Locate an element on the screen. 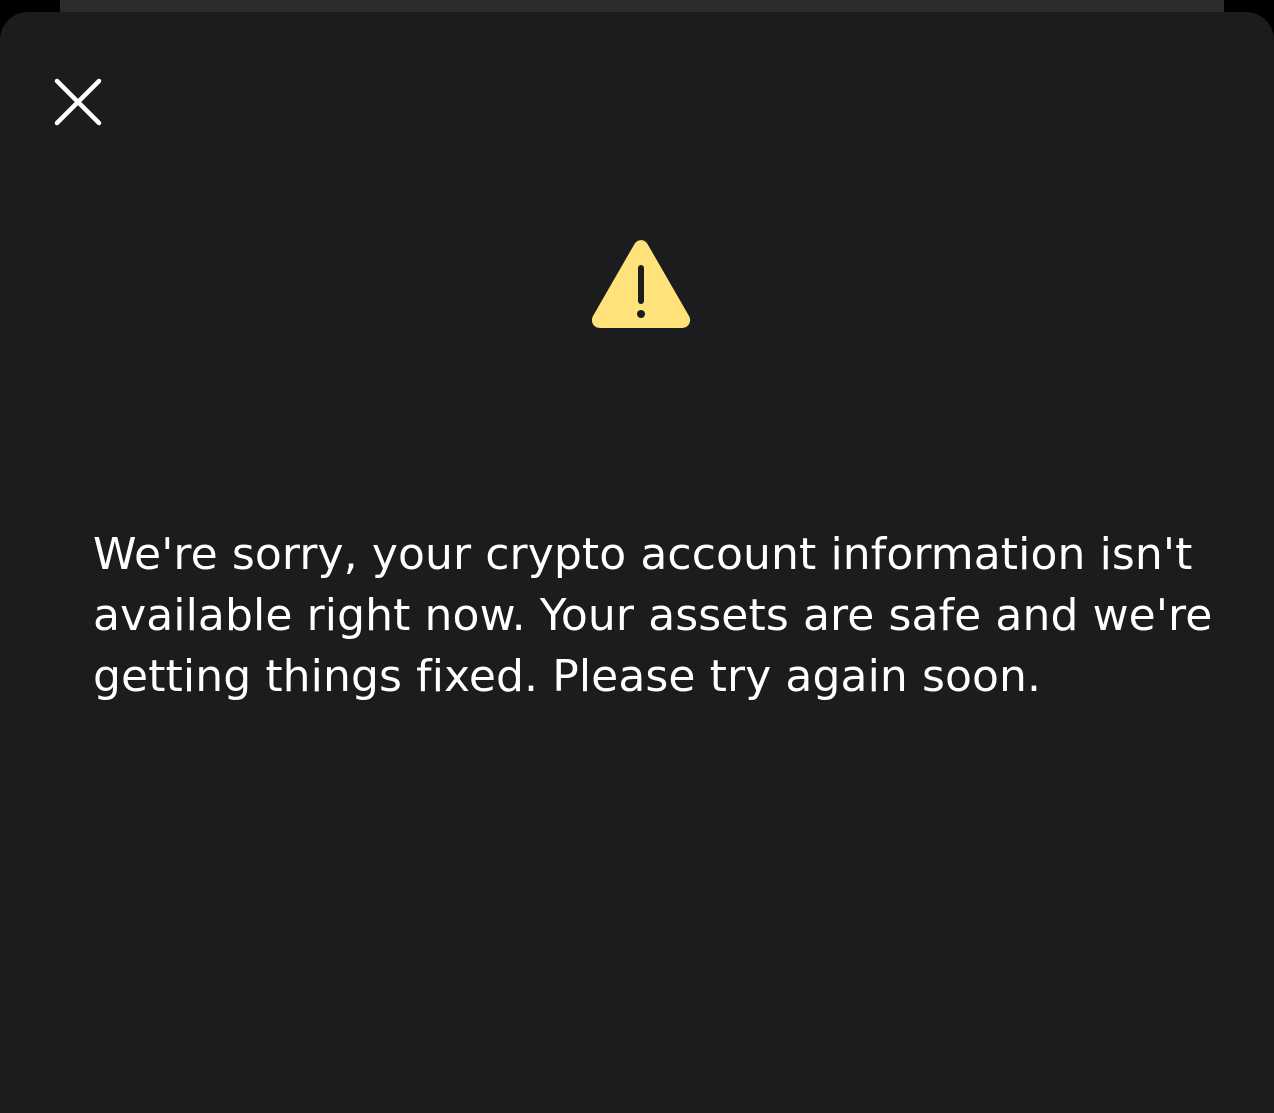 The height and width of the screenshot is (1113, 1274). close-icon is located at coordinates (78, 102).